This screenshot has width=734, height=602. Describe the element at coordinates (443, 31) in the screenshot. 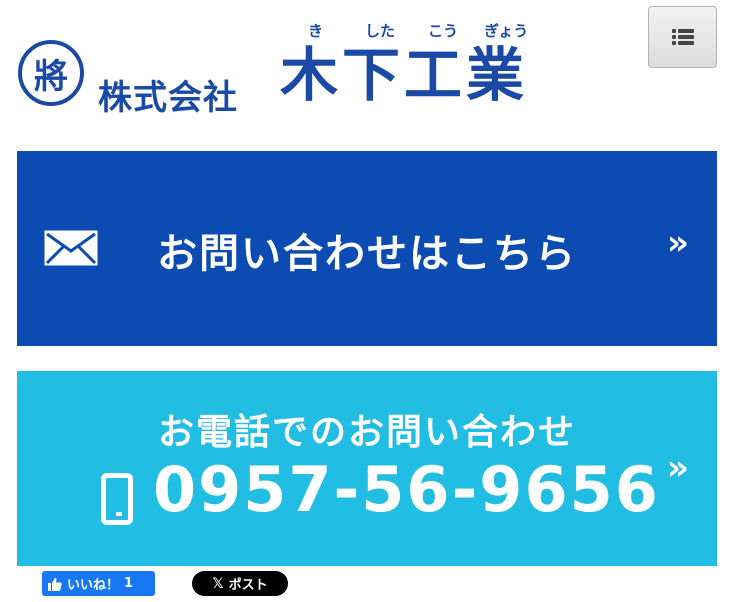

I see `ruby-kou: こう` at that location.